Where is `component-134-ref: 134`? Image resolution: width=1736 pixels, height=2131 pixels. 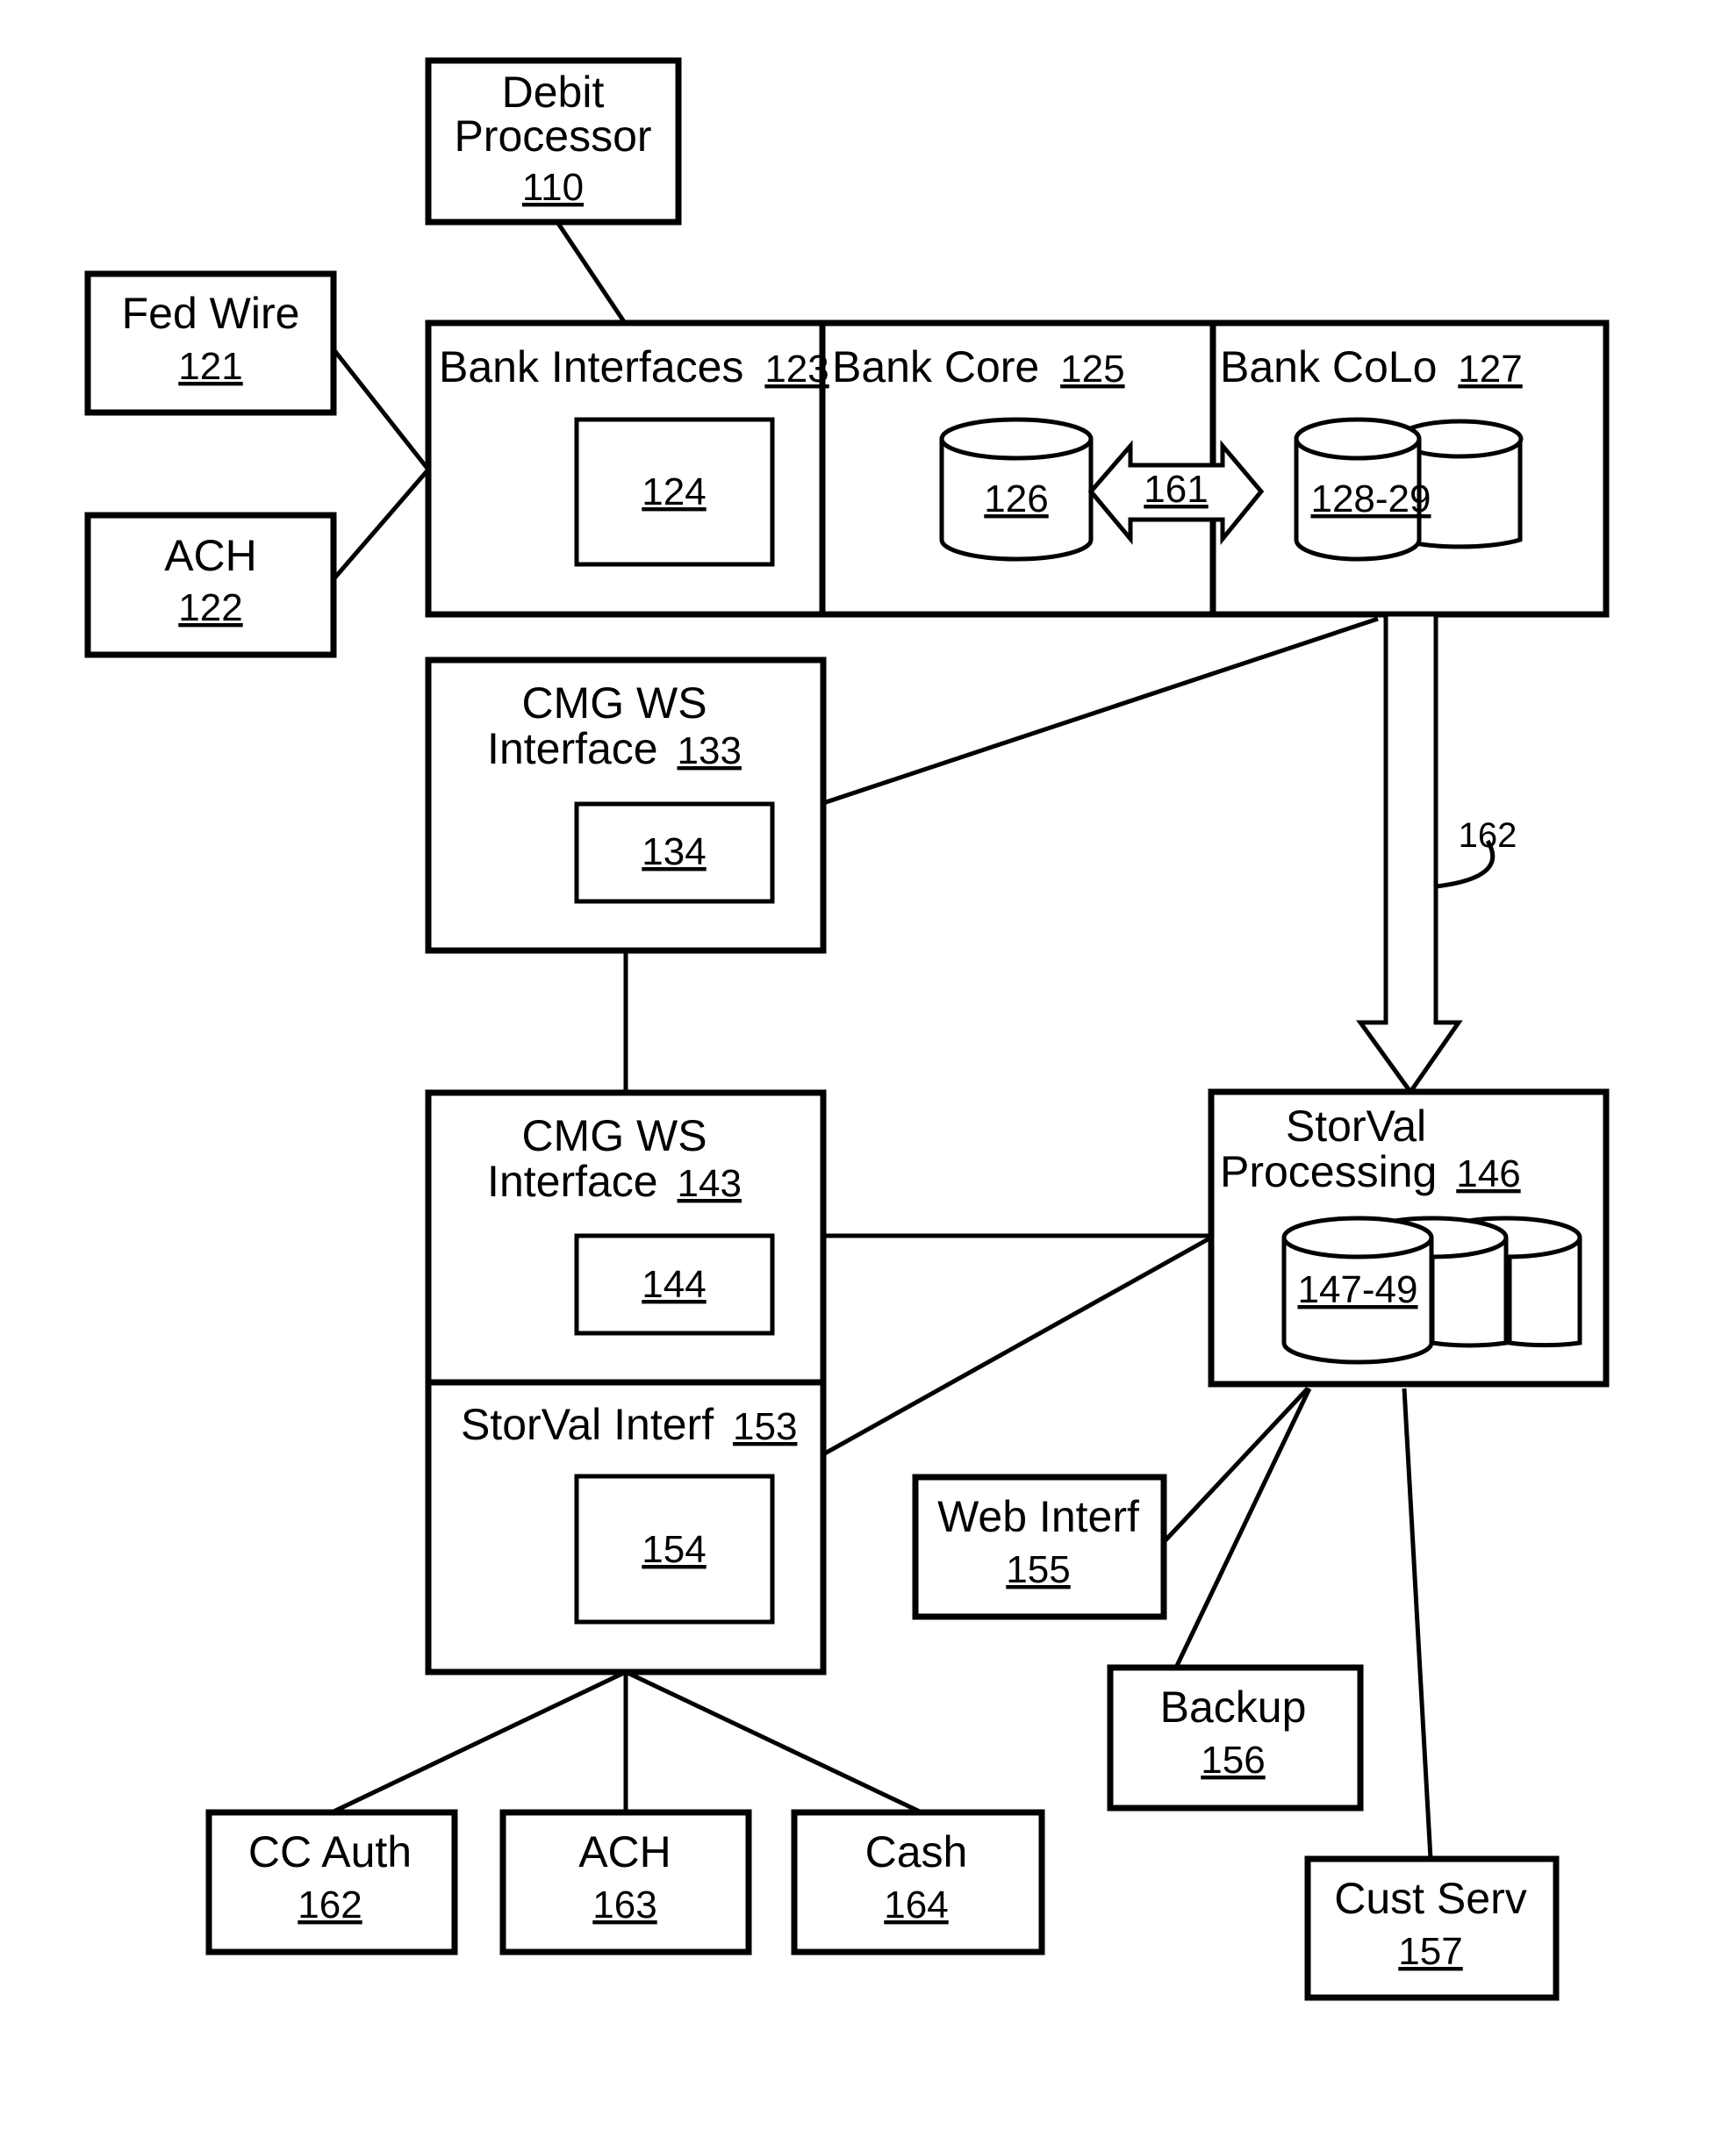 component-134-ref: 134 is located at coordinates (674, 851).